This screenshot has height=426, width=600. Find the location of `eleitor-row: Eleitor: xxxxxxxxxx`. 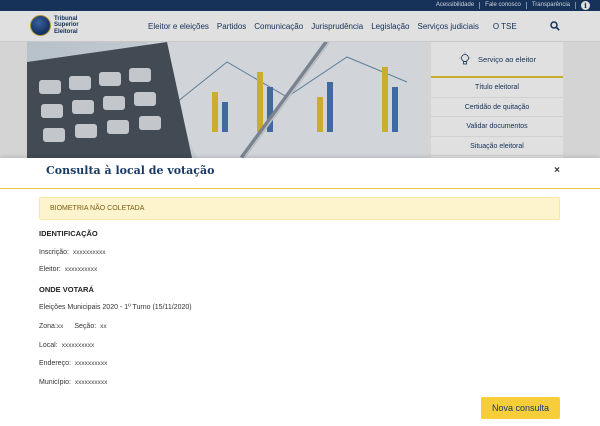

eleitor-row: Eleitor: xxxxxxxxxx is located at coordinates (68, 269).